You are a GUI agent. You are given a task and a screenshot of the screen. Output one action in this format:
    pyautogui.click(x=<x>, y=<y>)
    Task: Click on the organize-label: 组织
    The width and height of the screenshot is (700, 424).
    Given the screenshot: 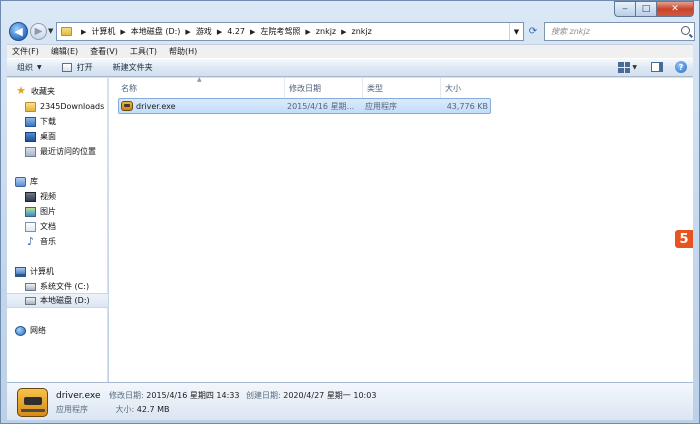 What is the action you would take?
    pyautogui.click(x=25, y=67)
    